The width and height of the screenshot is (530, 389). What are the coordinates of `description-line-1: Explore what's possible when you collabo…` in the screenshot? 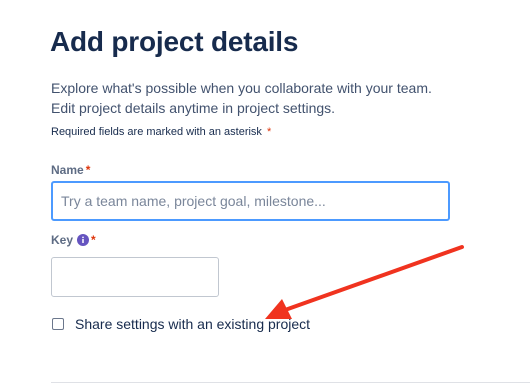 It's located at (241, 88).